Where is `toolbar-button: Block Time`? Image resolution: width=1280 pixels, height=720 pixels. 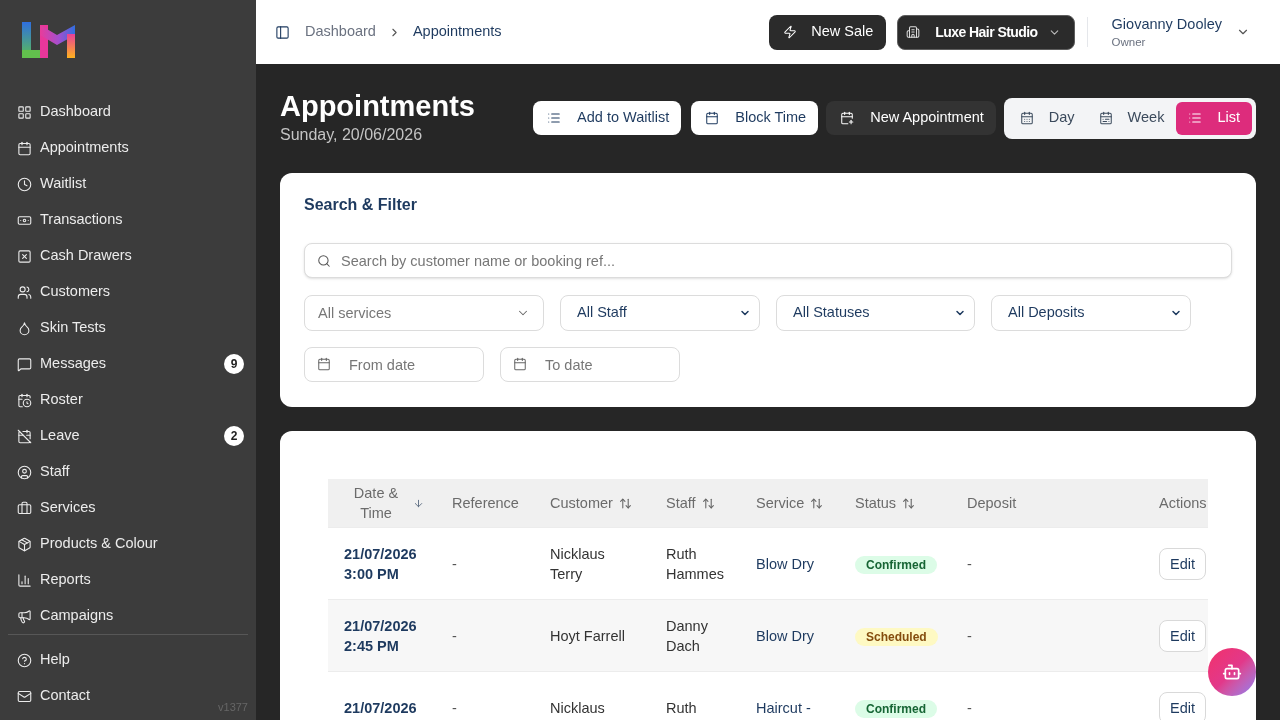
toolbar-button: Block Time is located at coordinates (755, 118).